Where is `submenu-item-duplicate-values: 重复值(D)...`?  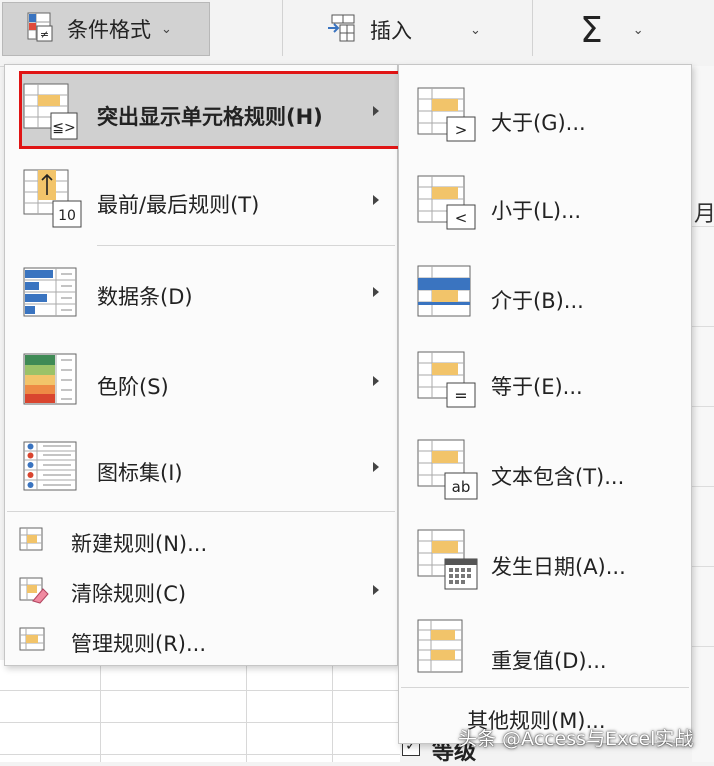 submenu-item-duplicate-values: 重复值(D)... is located at coordinates (545, 655).